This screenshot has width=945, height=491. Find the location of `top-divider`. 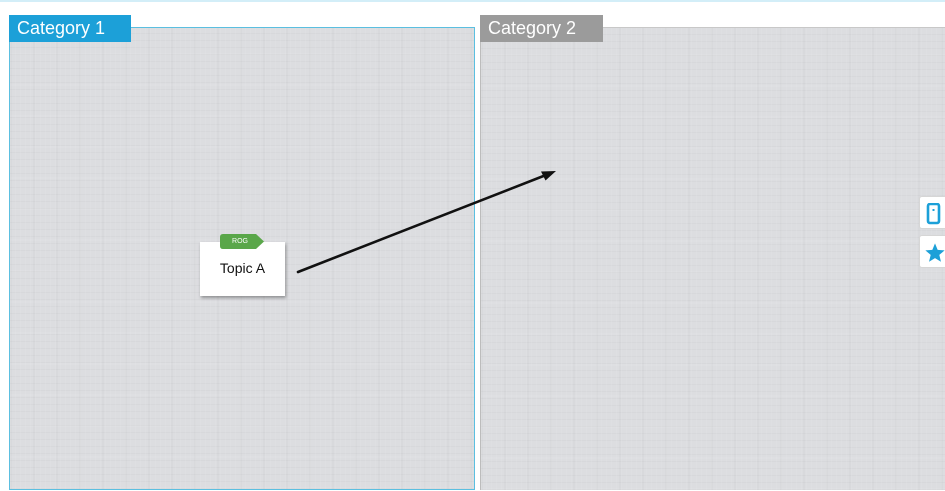

top-divider is located at coordinates (472, 1).